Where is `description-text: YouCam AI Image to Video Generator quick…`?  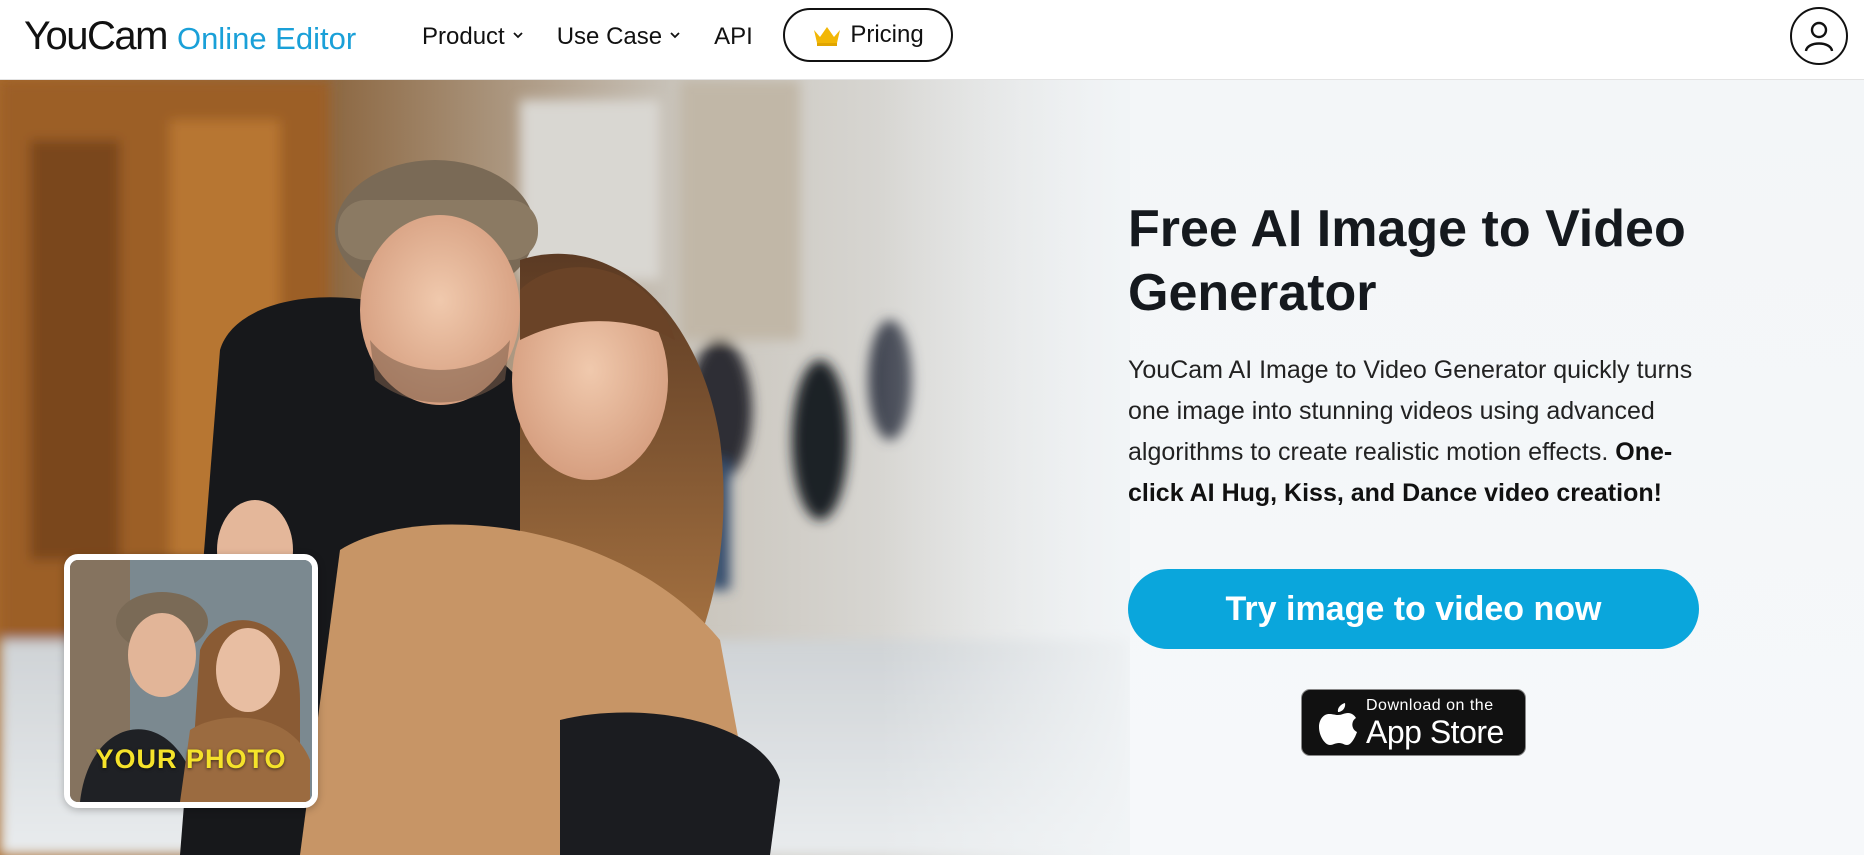 description-text: YouCam AI Image to Video Generator quick… is located at coordinates (1410, 411).